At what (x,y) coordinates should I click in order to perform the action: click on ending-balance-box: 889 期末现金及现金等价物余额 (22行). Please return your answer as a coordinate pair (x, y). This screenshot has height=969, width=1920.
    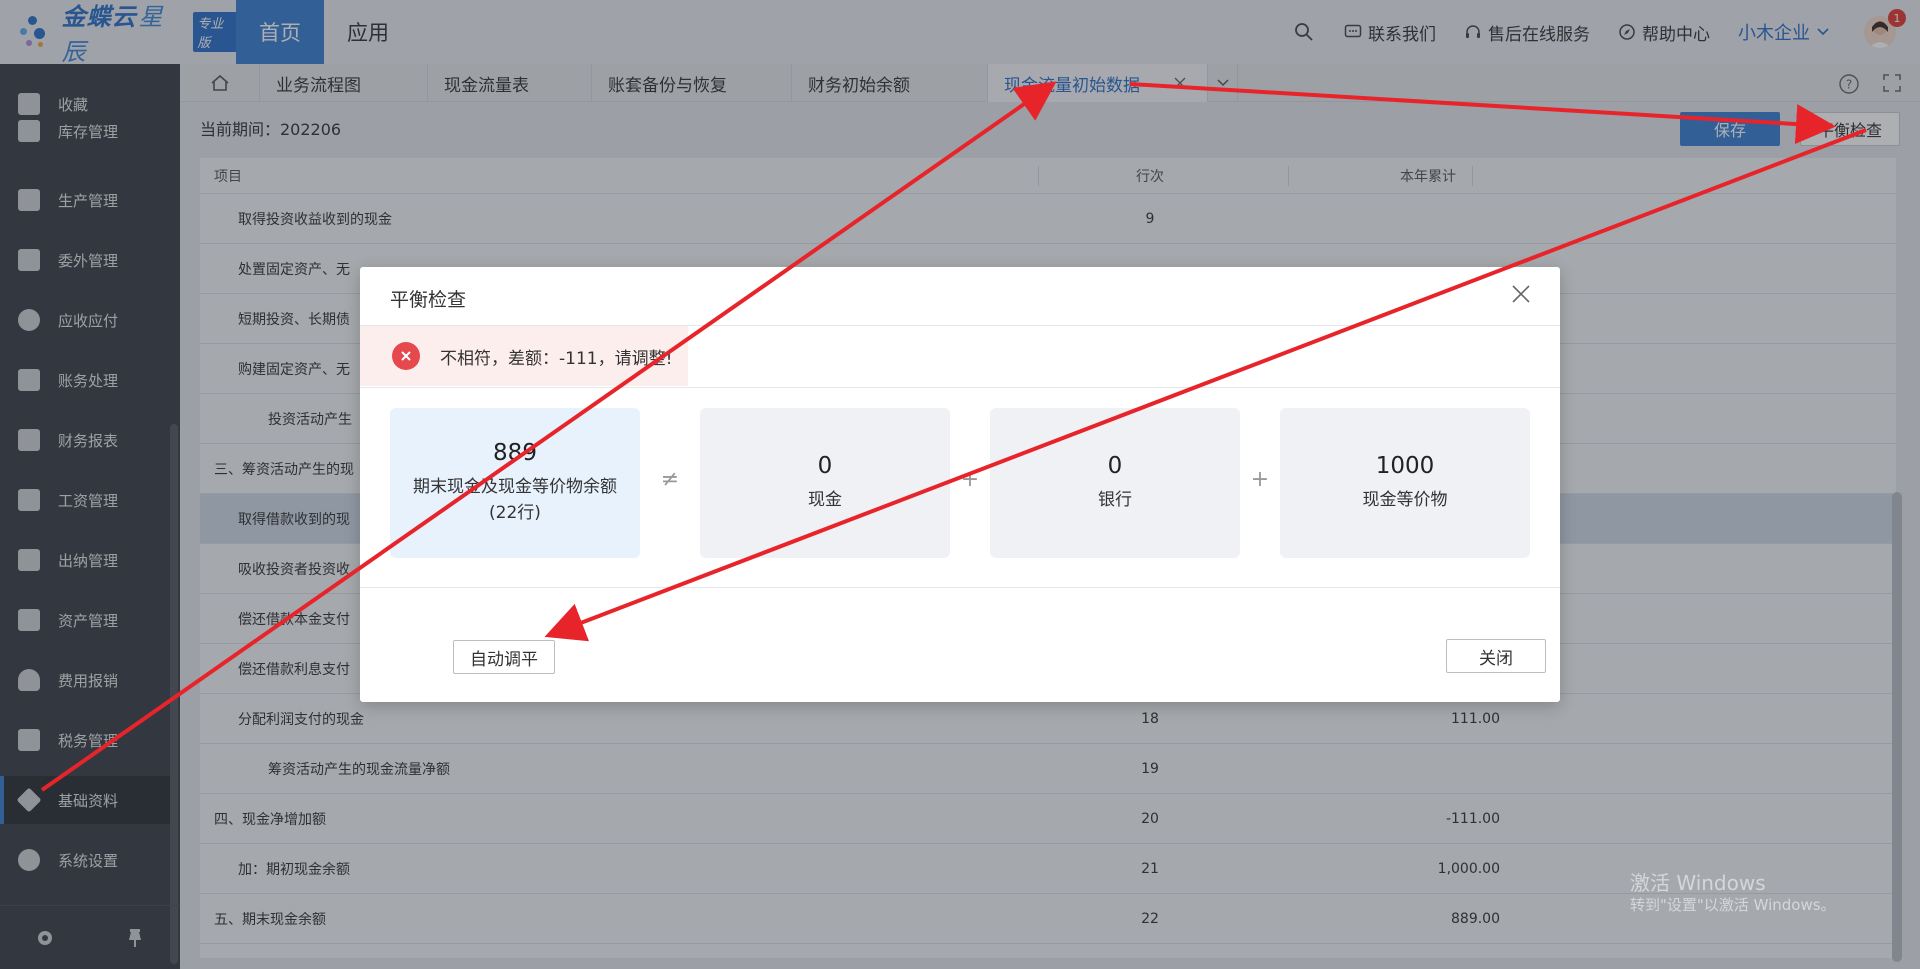
    Looking at the image, I should click on (515, 483).